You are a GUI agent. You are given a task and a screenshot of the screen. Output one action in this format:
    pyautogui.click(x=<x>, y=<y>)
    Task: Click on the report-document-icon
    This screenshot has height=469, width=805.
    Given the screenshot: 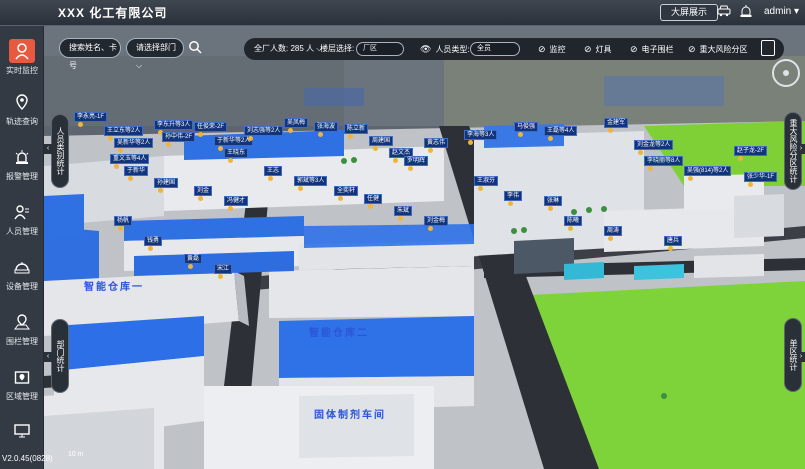 What is the action you would take?
    pyautogui.click(x=768, y=48)
    